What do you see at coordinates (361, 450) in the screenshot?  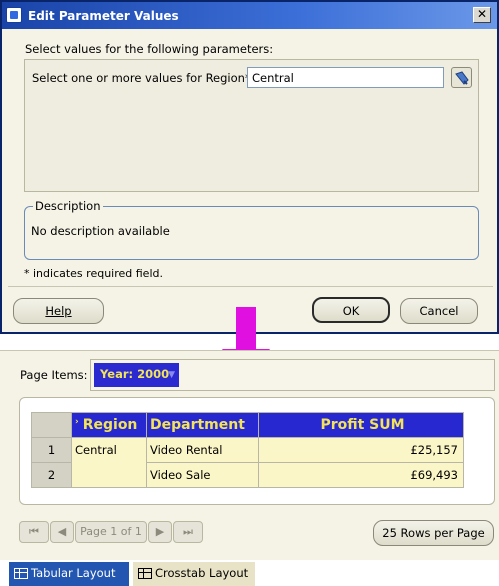 I see `profit-cell: £25,157` at bounding box center [361, 450].